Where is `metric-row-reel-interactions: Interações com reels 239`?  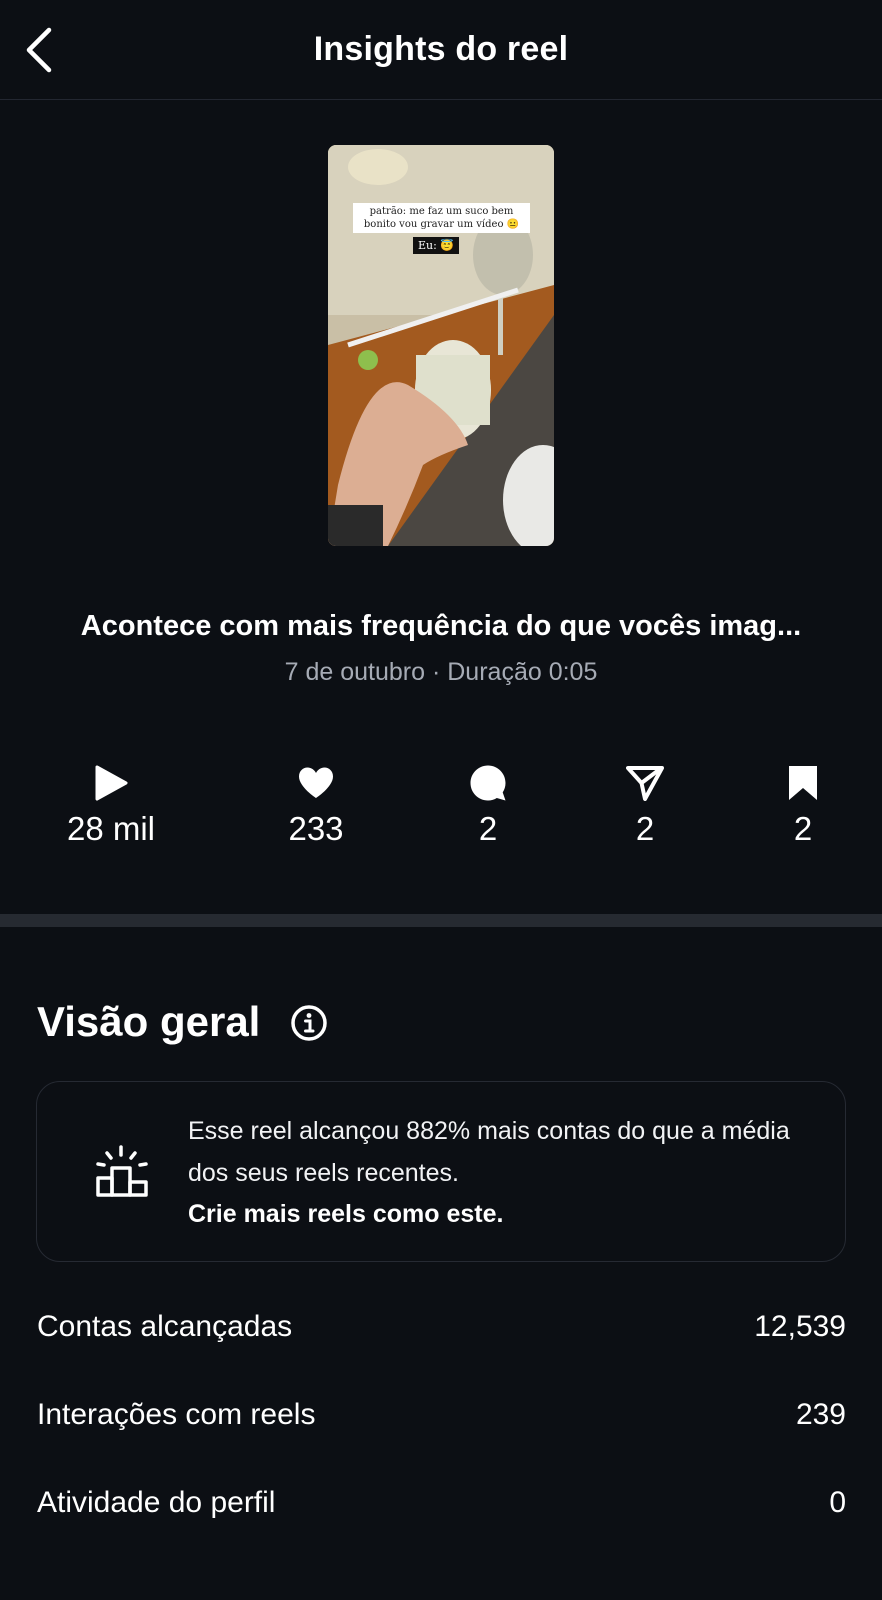 metric-row-reel-interactions: Interações com reels 239 is located at coordinates (441, 1415).